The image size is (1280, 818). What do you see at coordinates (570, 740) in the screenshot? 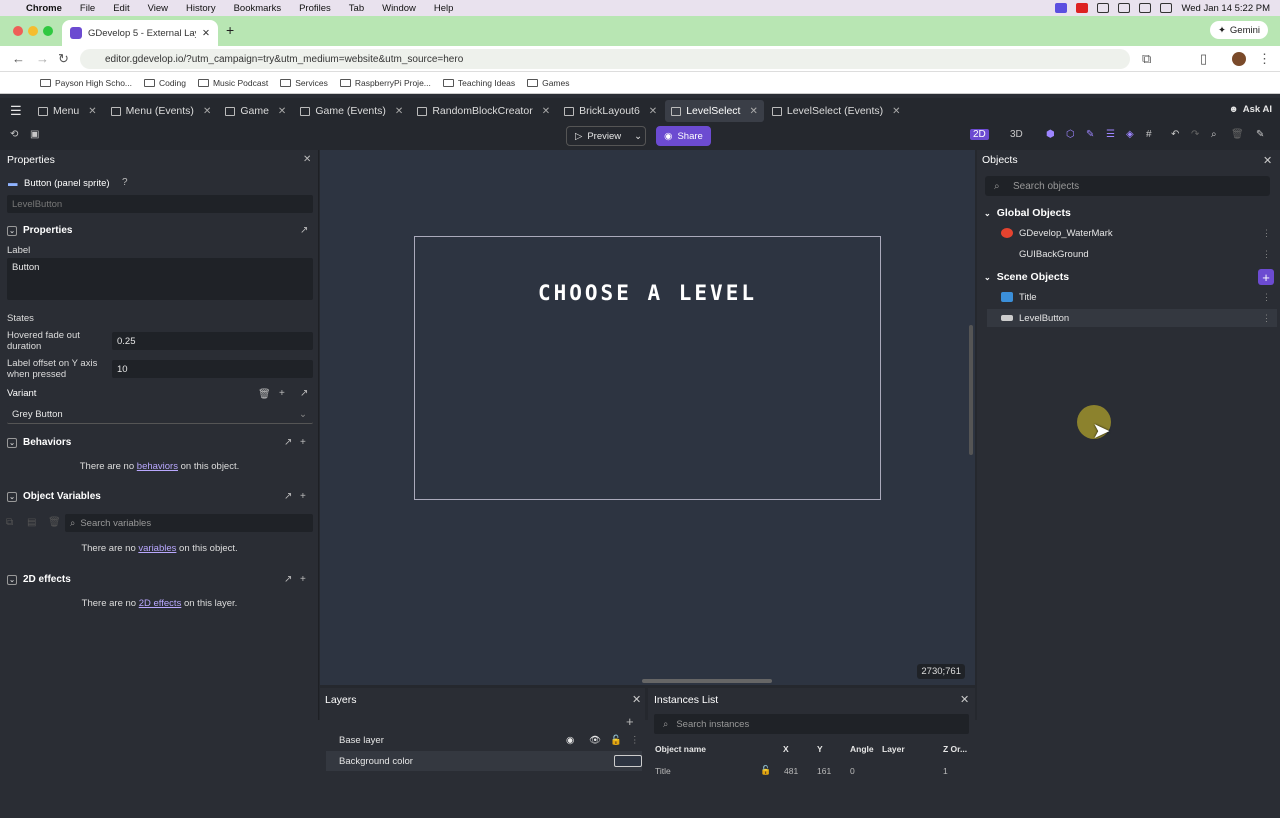
I see `radio-selected-icon: ◉` at bounding box center [570, 740].